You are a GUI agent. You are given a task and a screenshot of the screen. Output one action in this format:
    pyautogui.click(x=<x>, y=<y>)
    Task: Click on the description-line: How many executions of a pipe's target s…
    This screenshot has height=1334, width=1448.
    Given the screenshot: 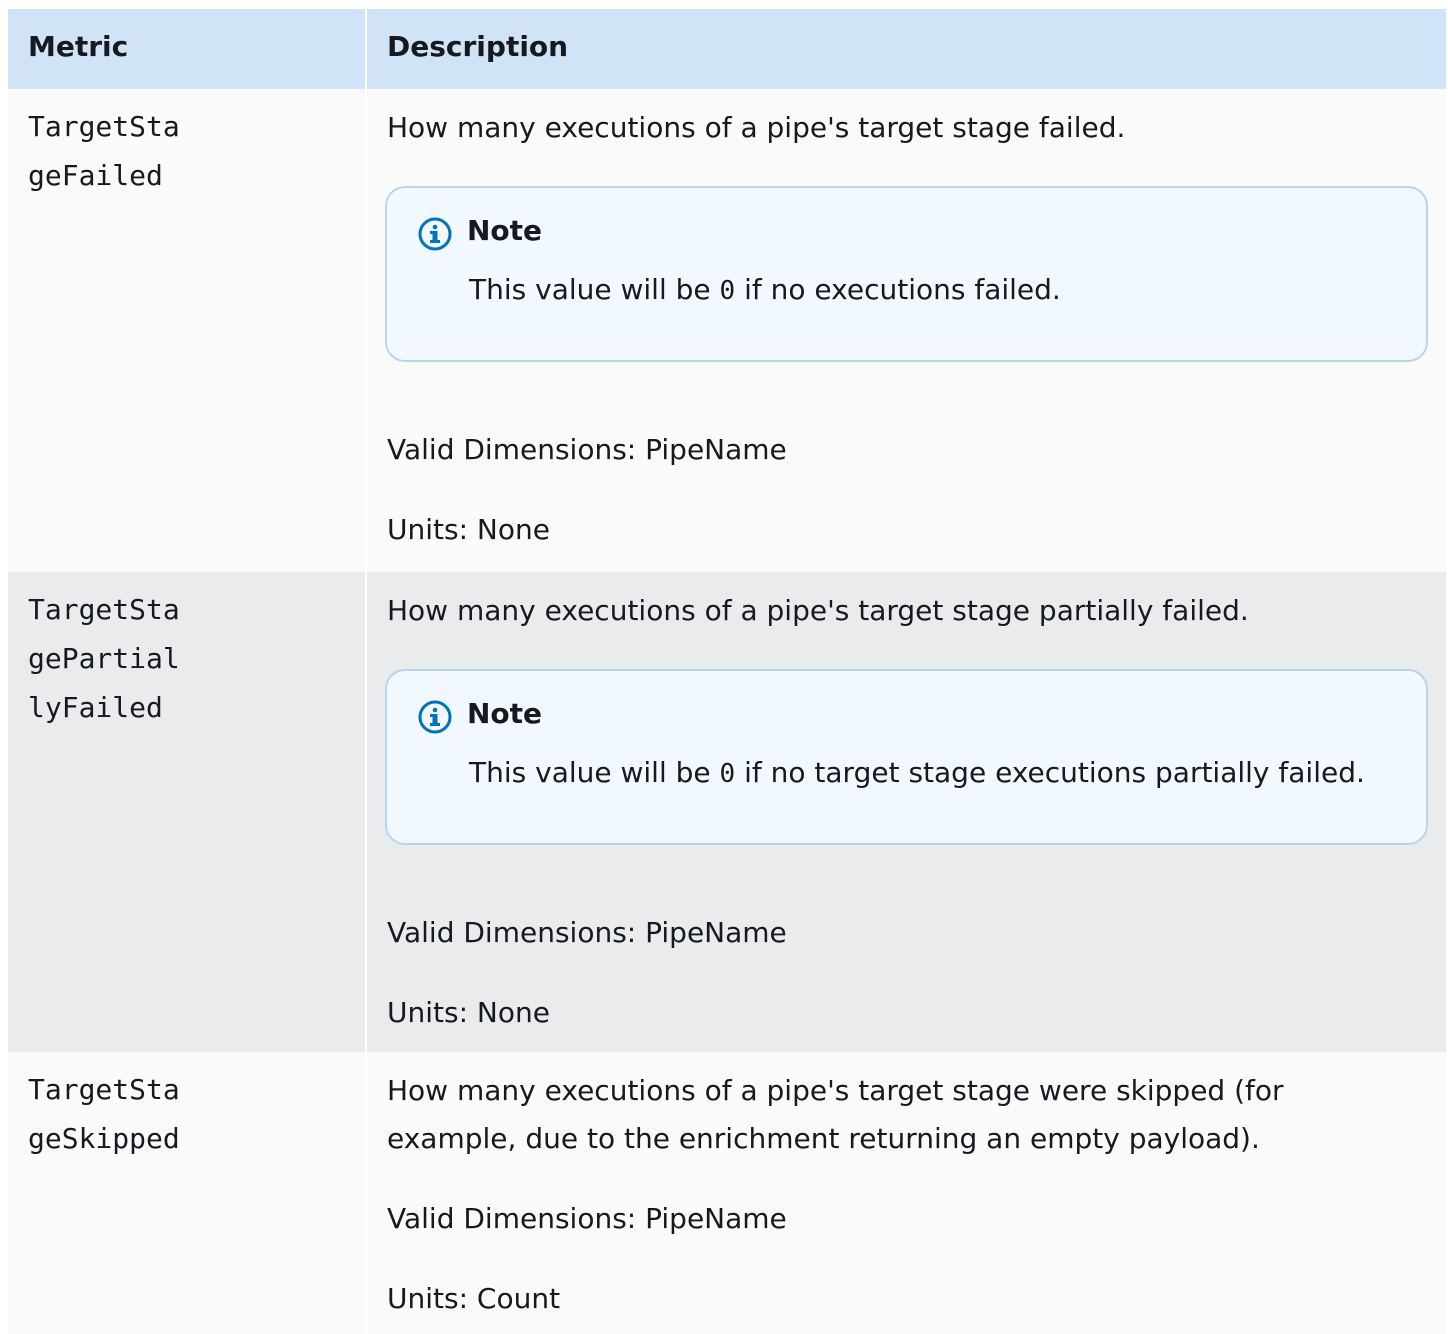 What is the action you would take?
    pyautogui.click(x=835, y=1090)
    